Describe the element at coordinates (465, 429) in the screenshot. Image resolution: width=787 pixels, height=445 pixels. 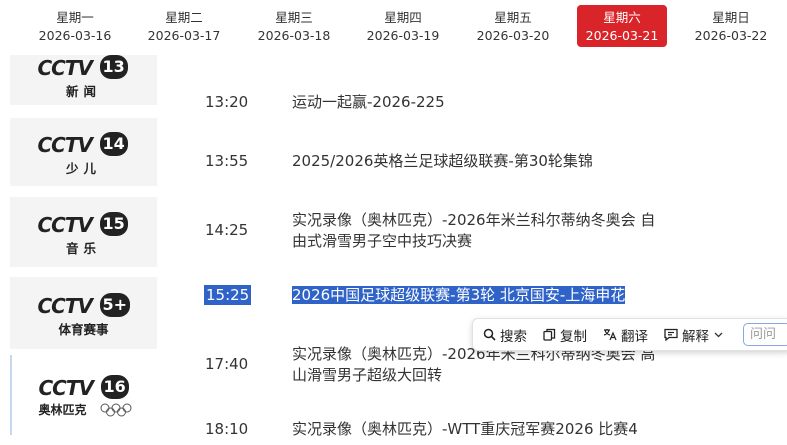
I see `program-title-line: 实况录像（奥林匹克）-WTT重庆冠军赛2026 比赛4` at that location.